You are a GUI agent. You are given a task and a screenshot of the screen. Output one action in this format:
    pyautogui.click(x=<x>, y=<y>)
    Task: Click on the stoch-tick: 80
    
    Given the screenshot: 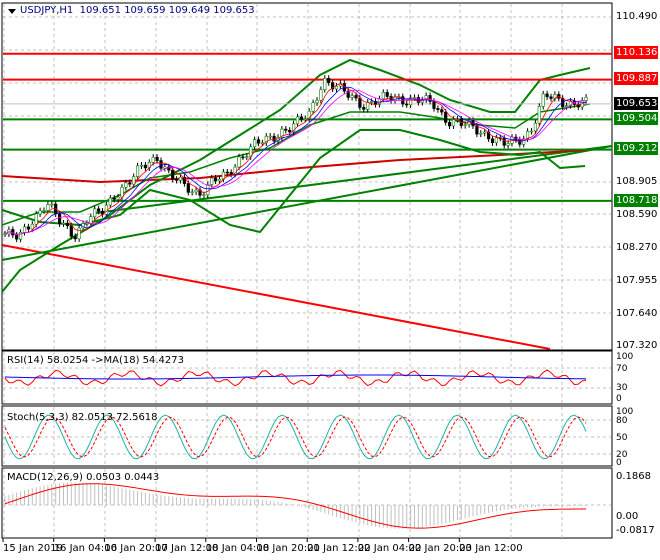 What is the action you would take?
    pyautogui.click(x=622, y=421)
    